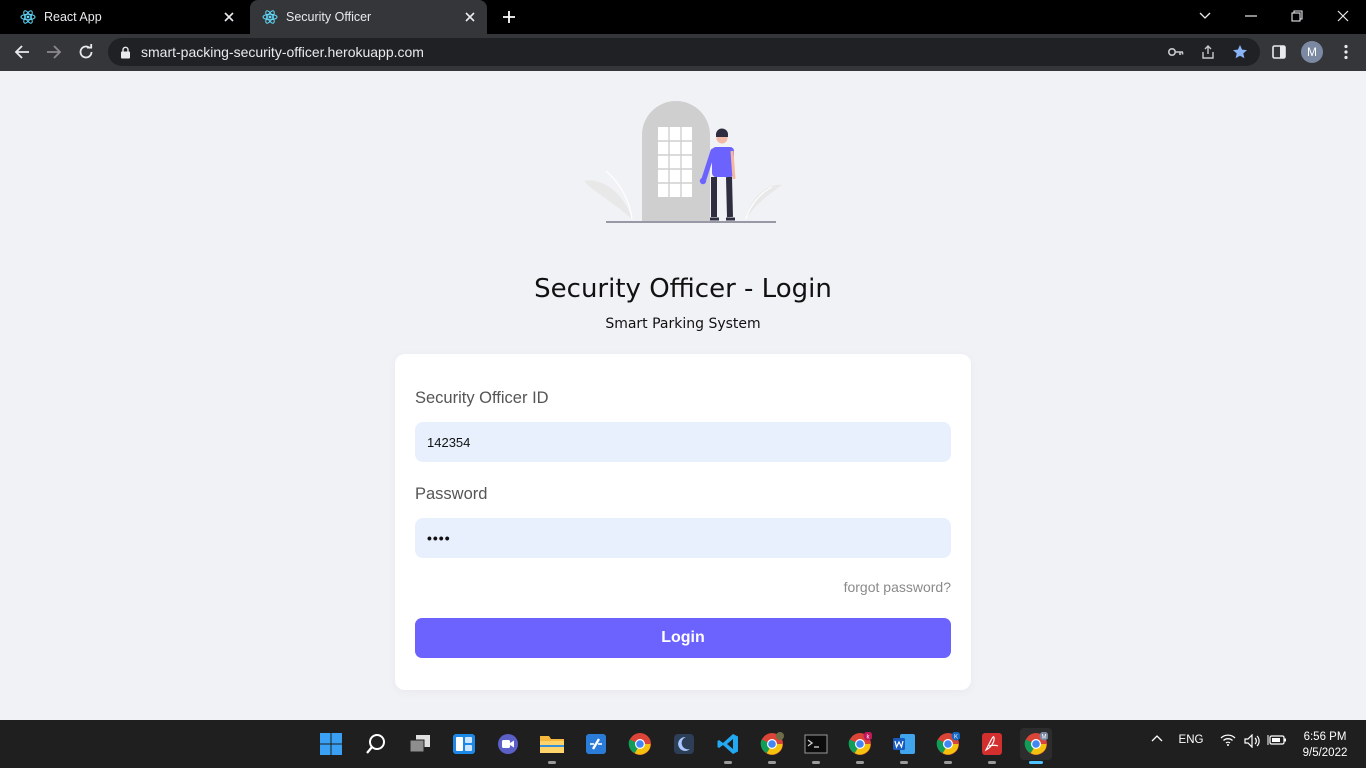  I want to click on star-icon, so click(1240, 52).